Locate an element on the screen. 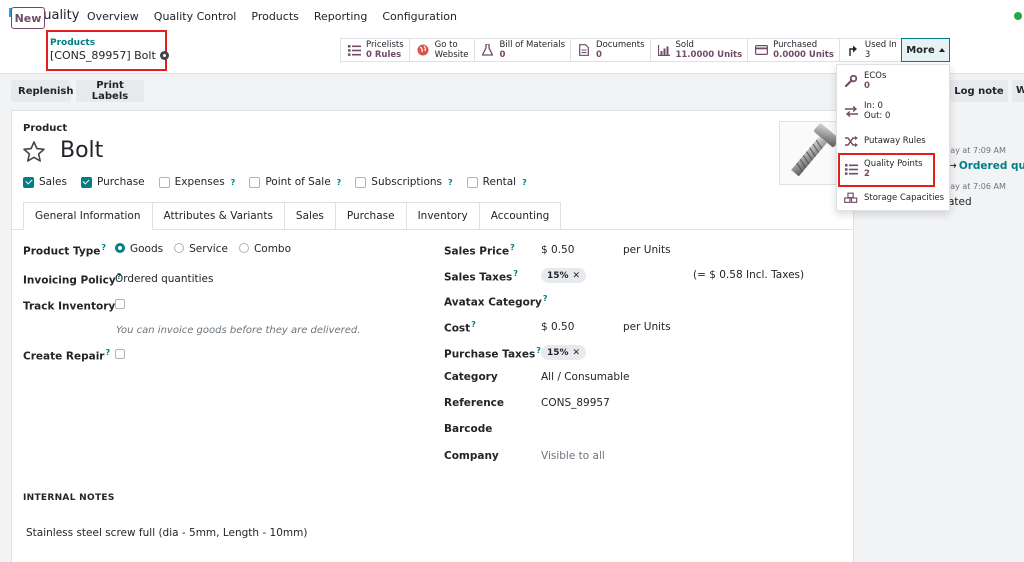  field-label-text: Product Type is located at coordinates (62, 251).